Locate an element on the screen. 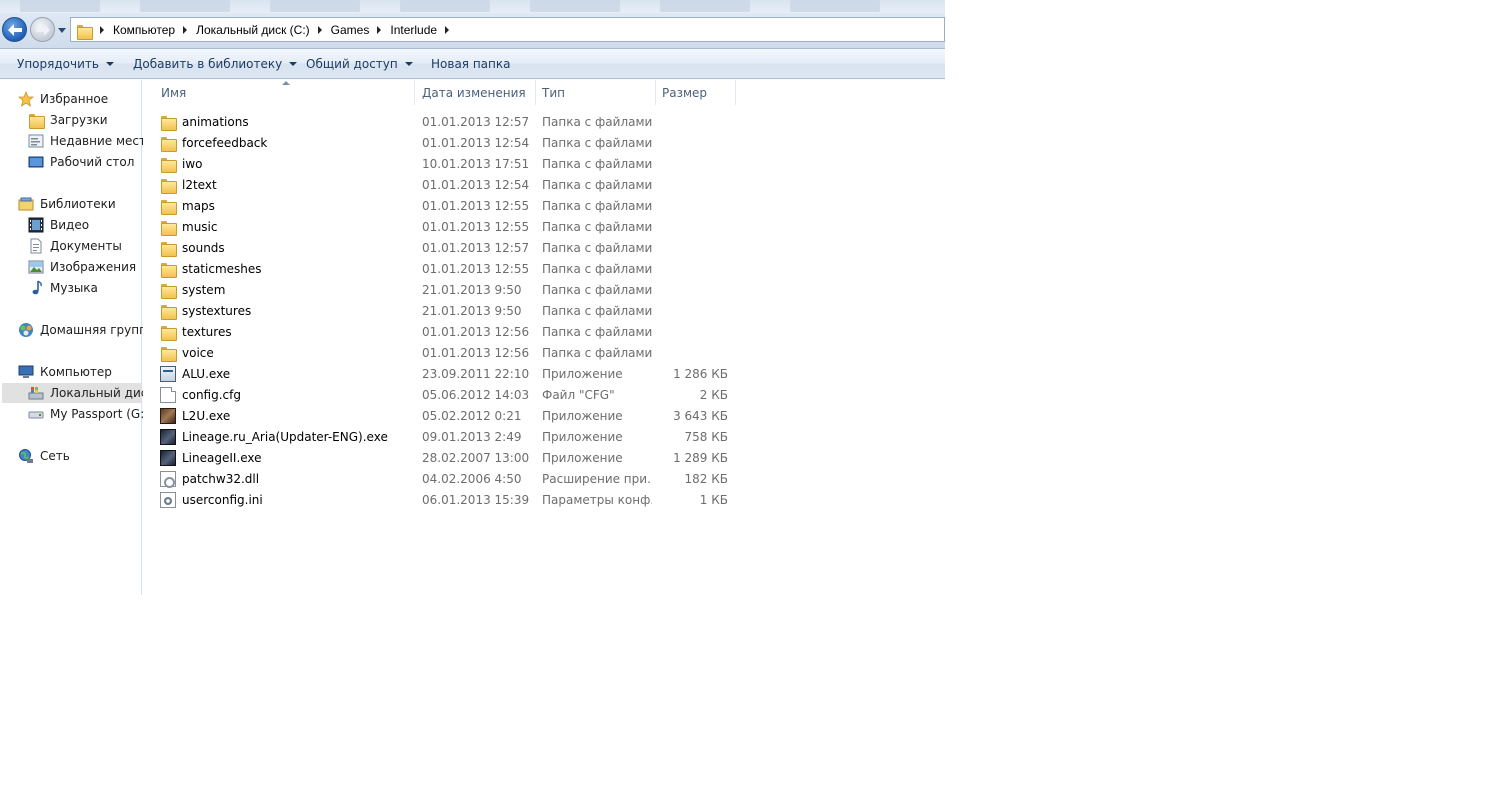 The width and height of the screenshot is (1499, 799). new-folder-button: Новая папка is located at coordinates (470, 63).